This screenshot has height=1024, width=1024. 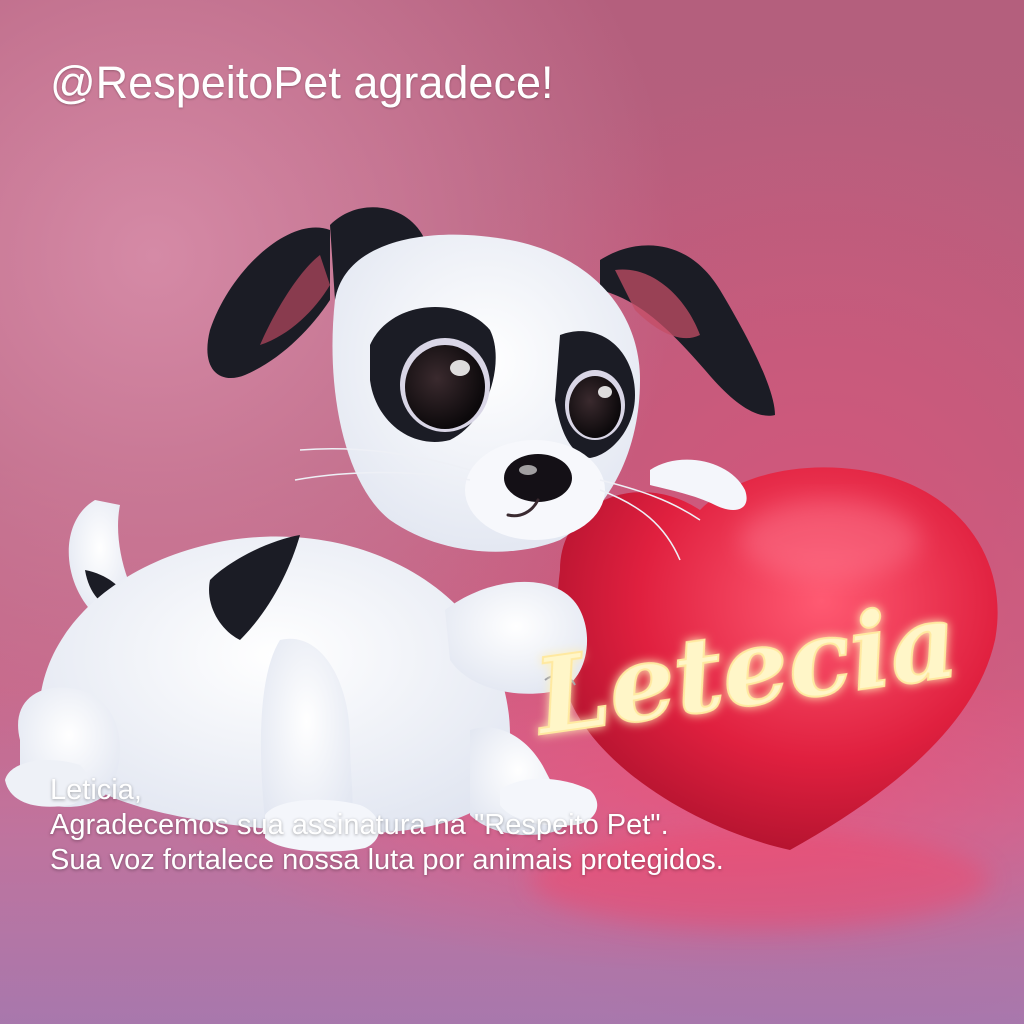 What do you see at coordinates (96, 790) in the screenshot?
I see `message-greeting: Leticia,` at bounding box center [96, 790].